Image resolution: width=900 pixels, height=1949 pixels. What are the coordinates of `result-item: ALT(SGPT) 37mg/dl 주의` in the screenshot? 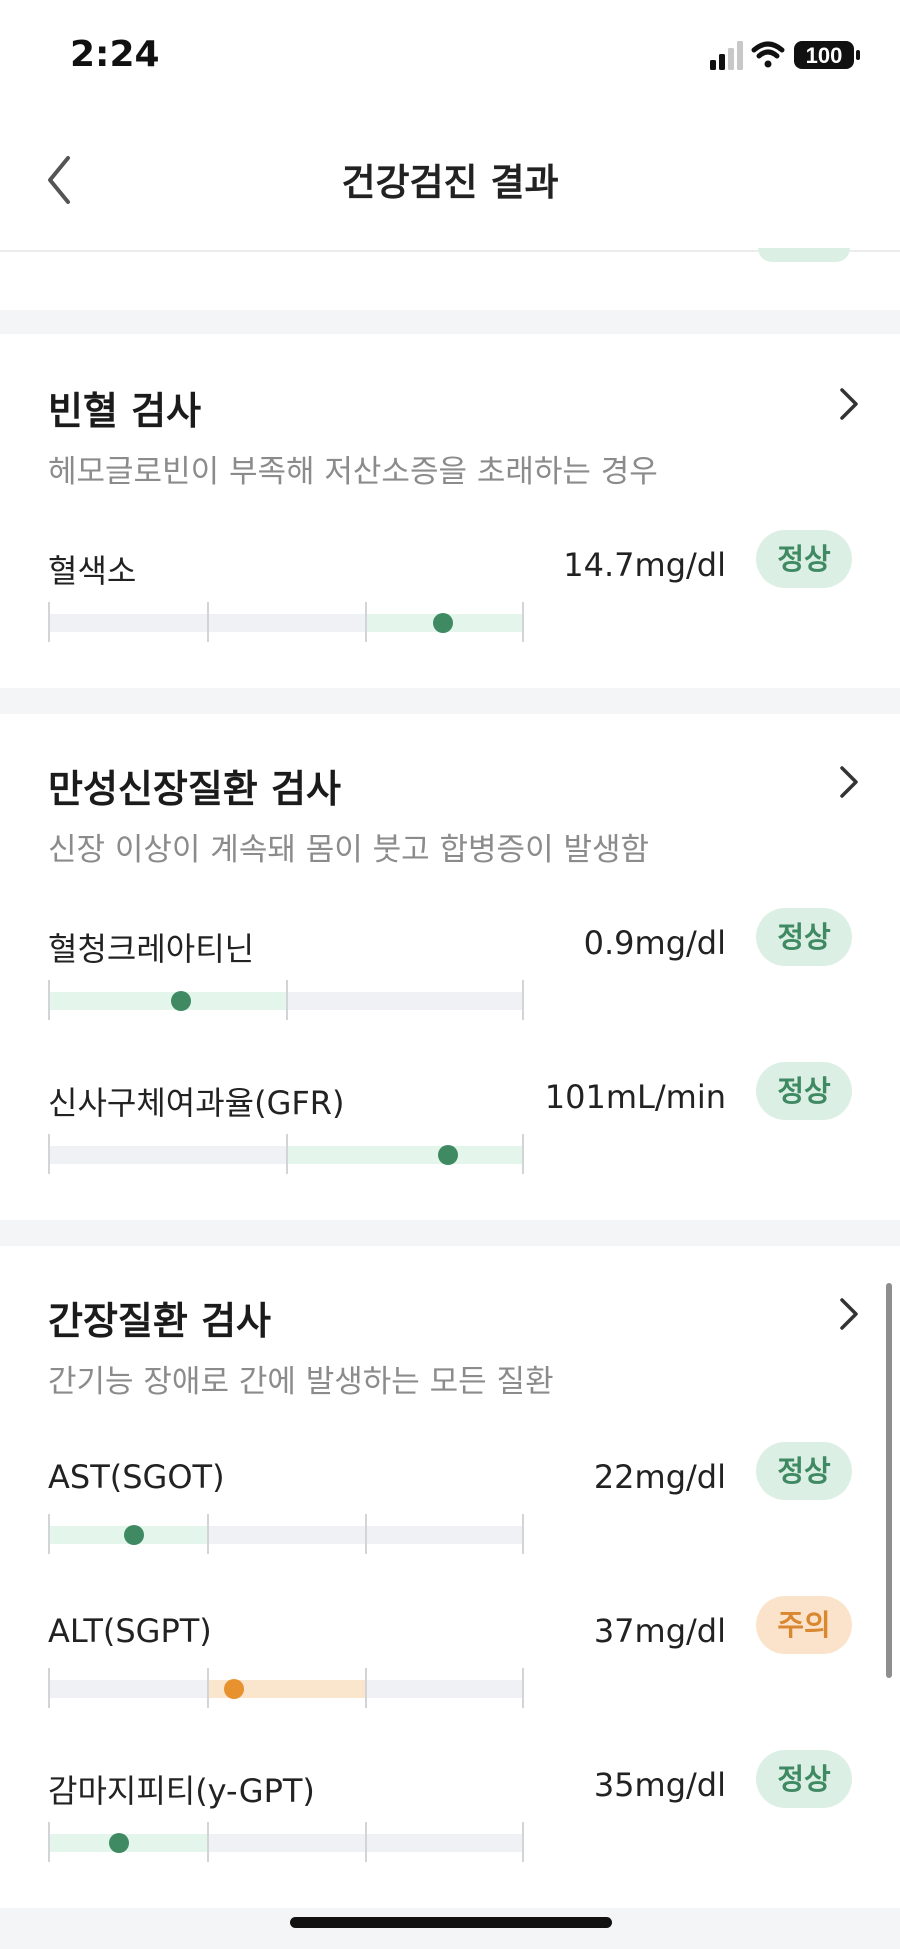 It's located at (450, 1664).